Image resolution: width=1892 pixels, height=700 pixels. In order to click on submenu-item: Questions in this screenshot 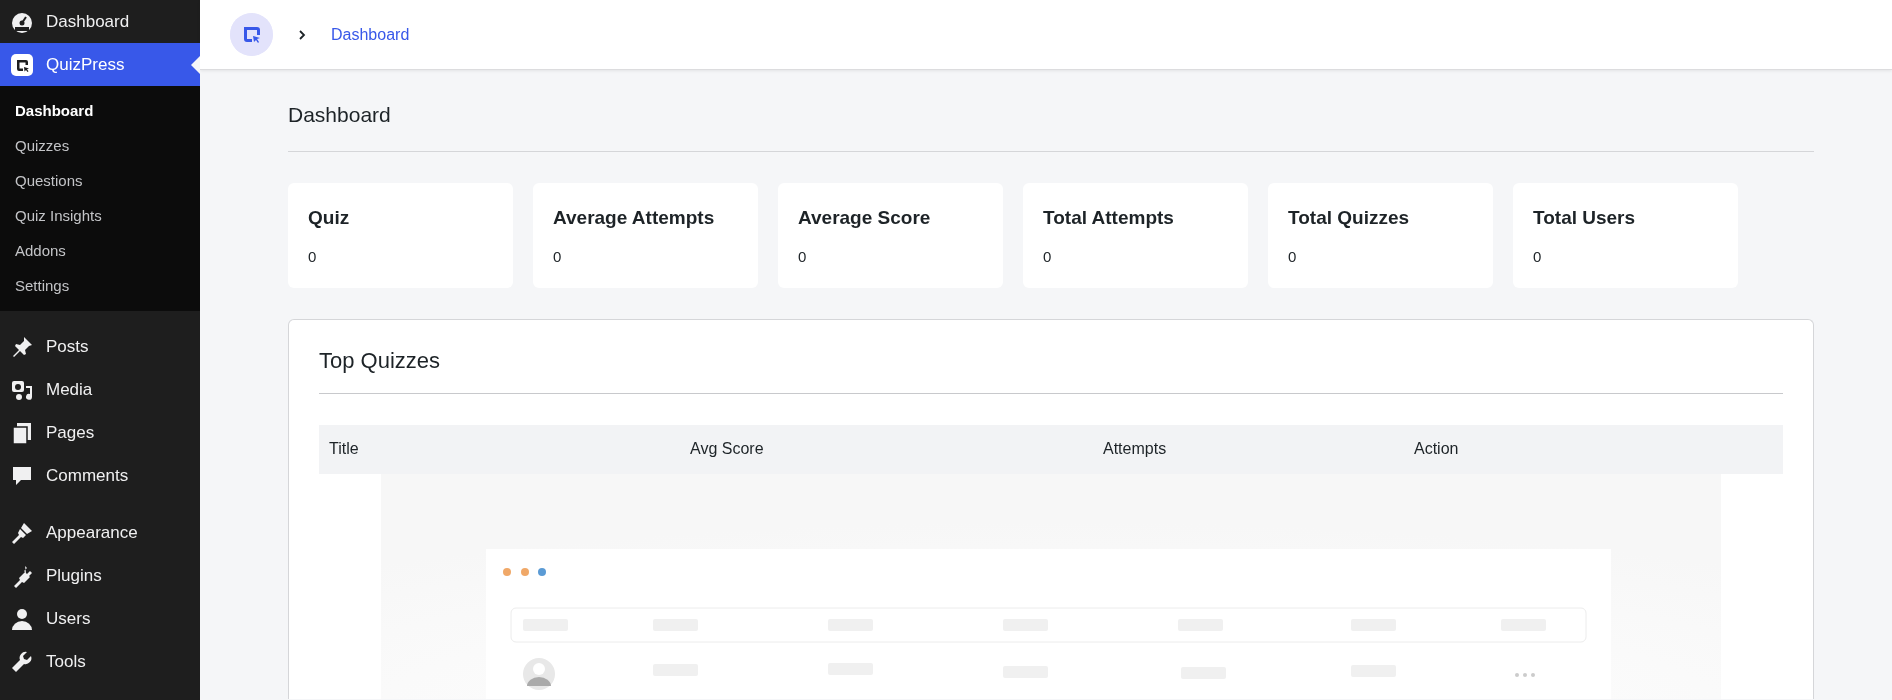, I will do `click(49, 180)`.